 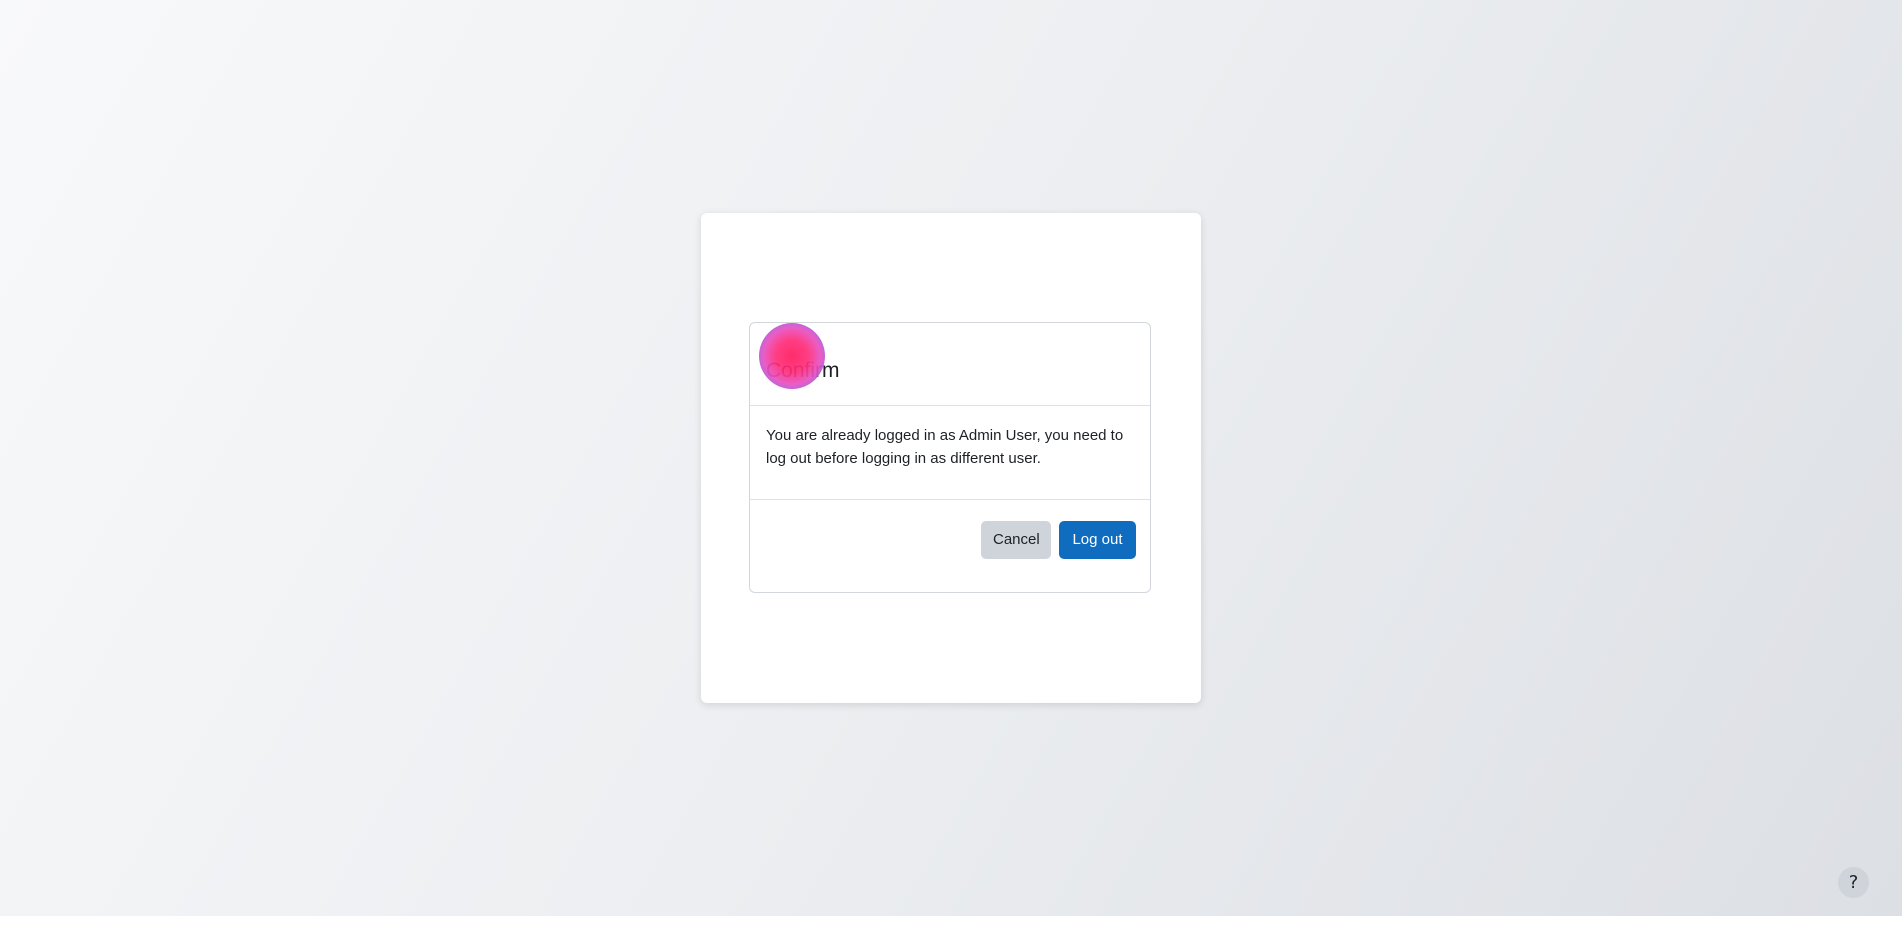 I want to click on logout-button: Log out, so click(x=1097, y=540).